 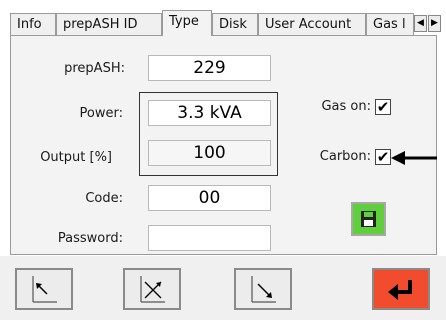 I want to click on save-button, so click(x=368, y=219).